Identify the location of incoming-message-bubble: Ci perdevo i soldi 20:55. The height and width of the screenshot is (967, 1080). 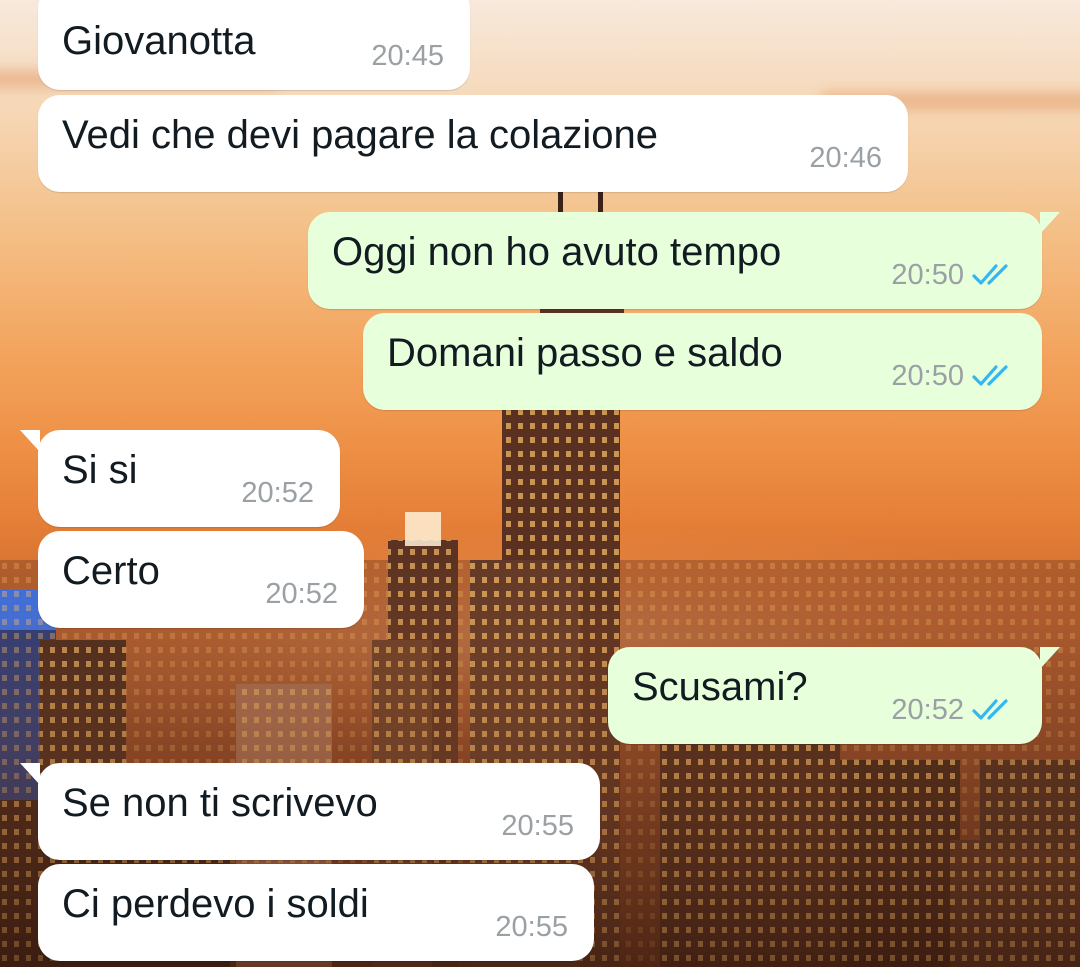
(316, 912).